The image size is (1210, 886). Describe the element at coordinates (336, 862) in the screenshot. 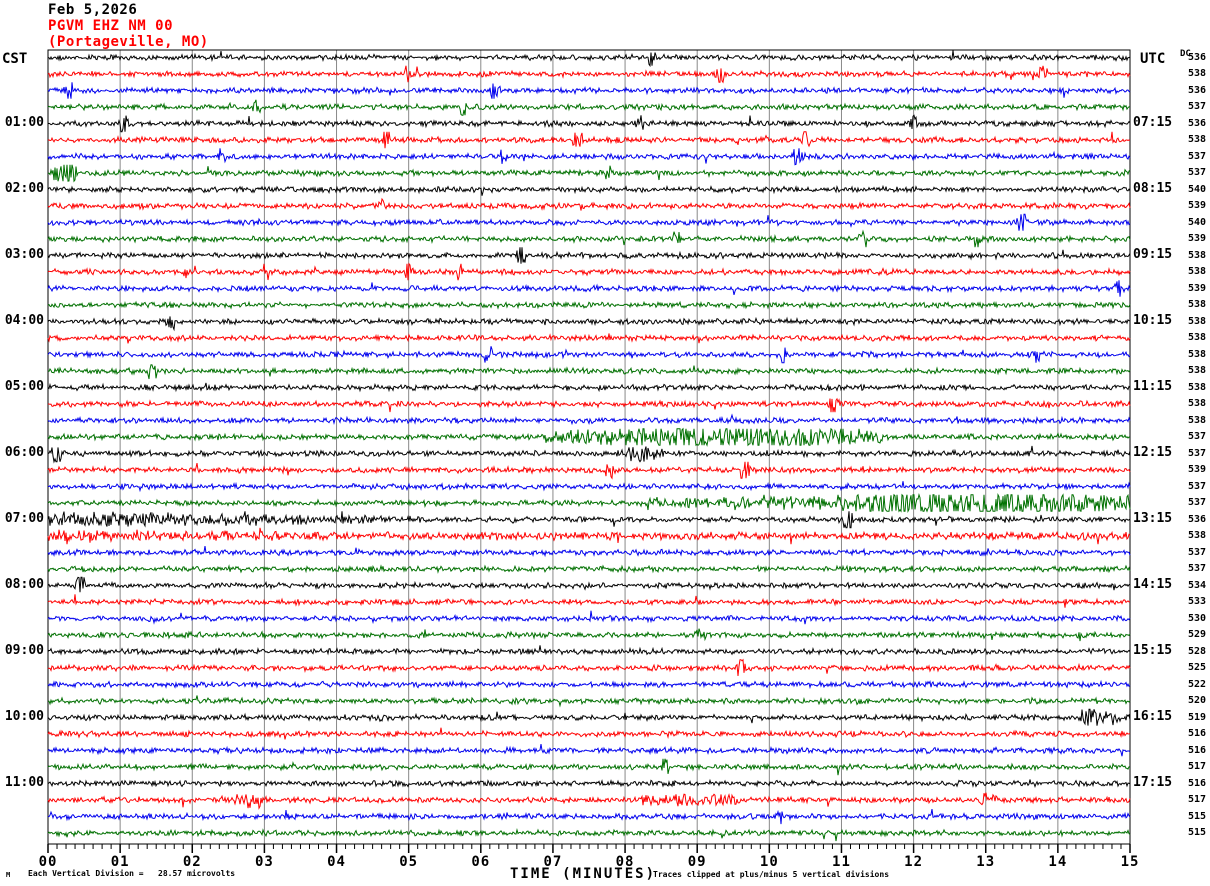

I see `x-axis-tick-label: 04` at that location.